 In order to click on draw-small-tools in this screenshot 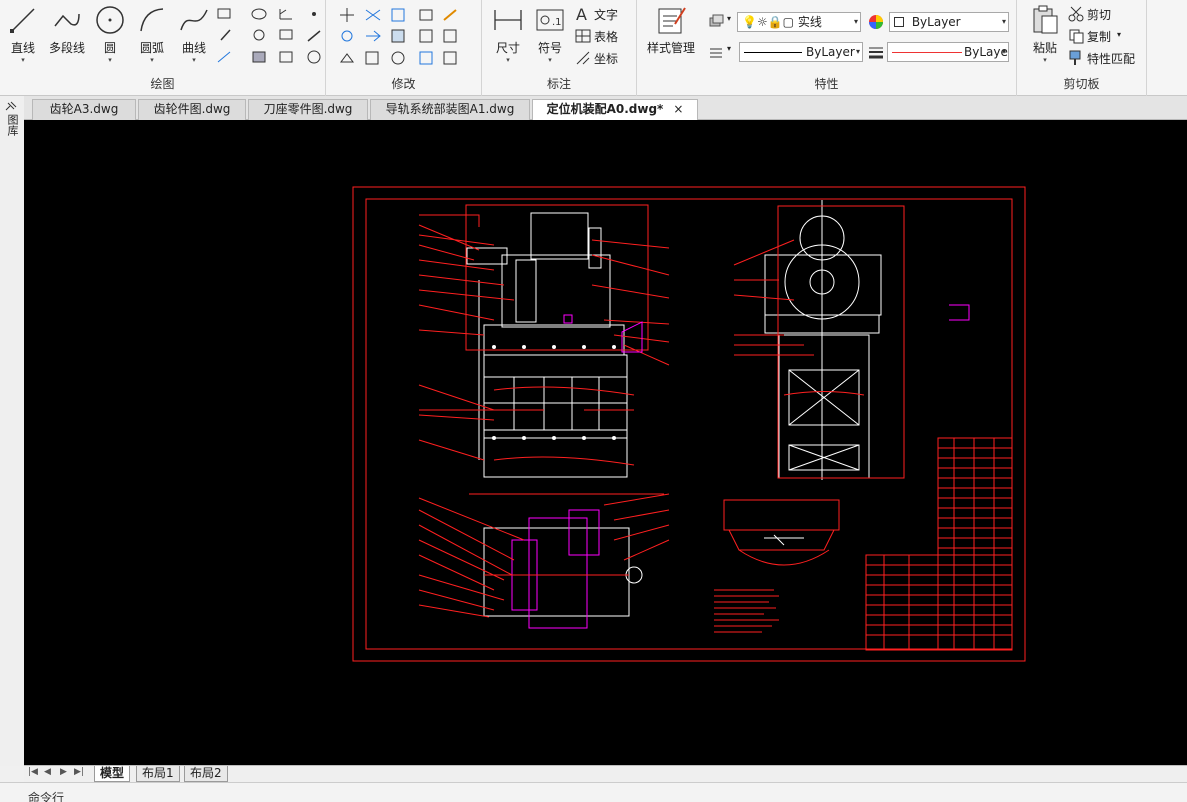, I will do `click(269, 37)`.